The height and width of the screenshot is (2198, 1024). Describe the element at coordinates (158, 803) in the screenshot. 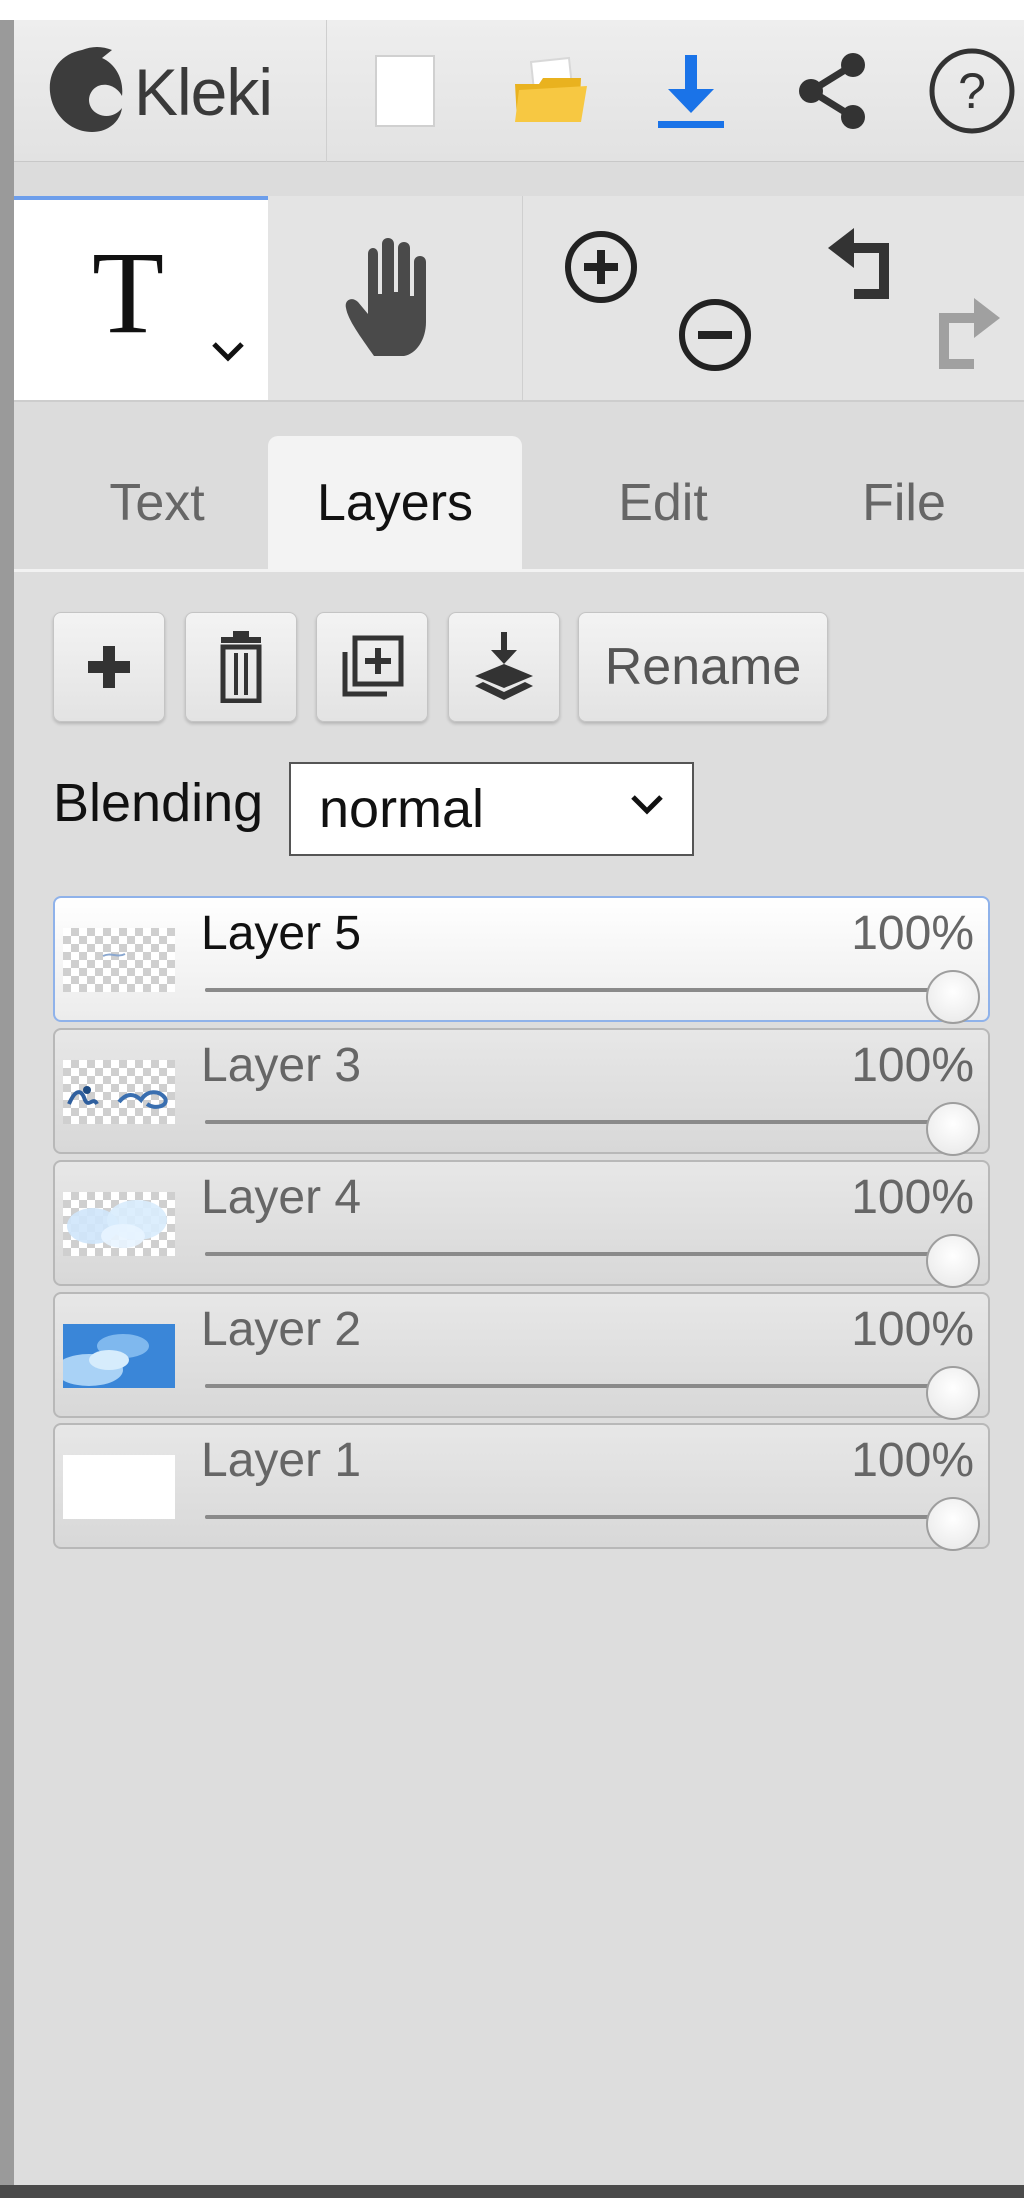

I see `blending-label: Blending` at that location.